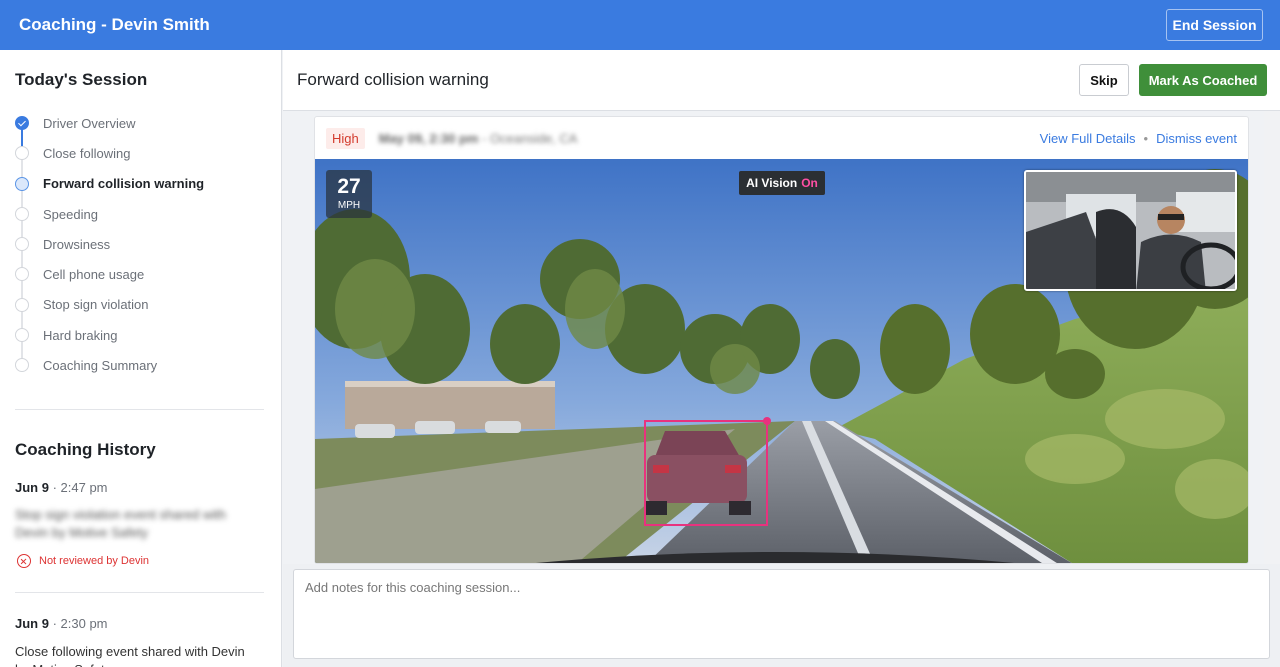 The image size is (1280, 667). What do you see at coordinates (393, 79) in the screenshot?
I see `event-type-title: Forward collision warning` at bounding box center [393, 79].